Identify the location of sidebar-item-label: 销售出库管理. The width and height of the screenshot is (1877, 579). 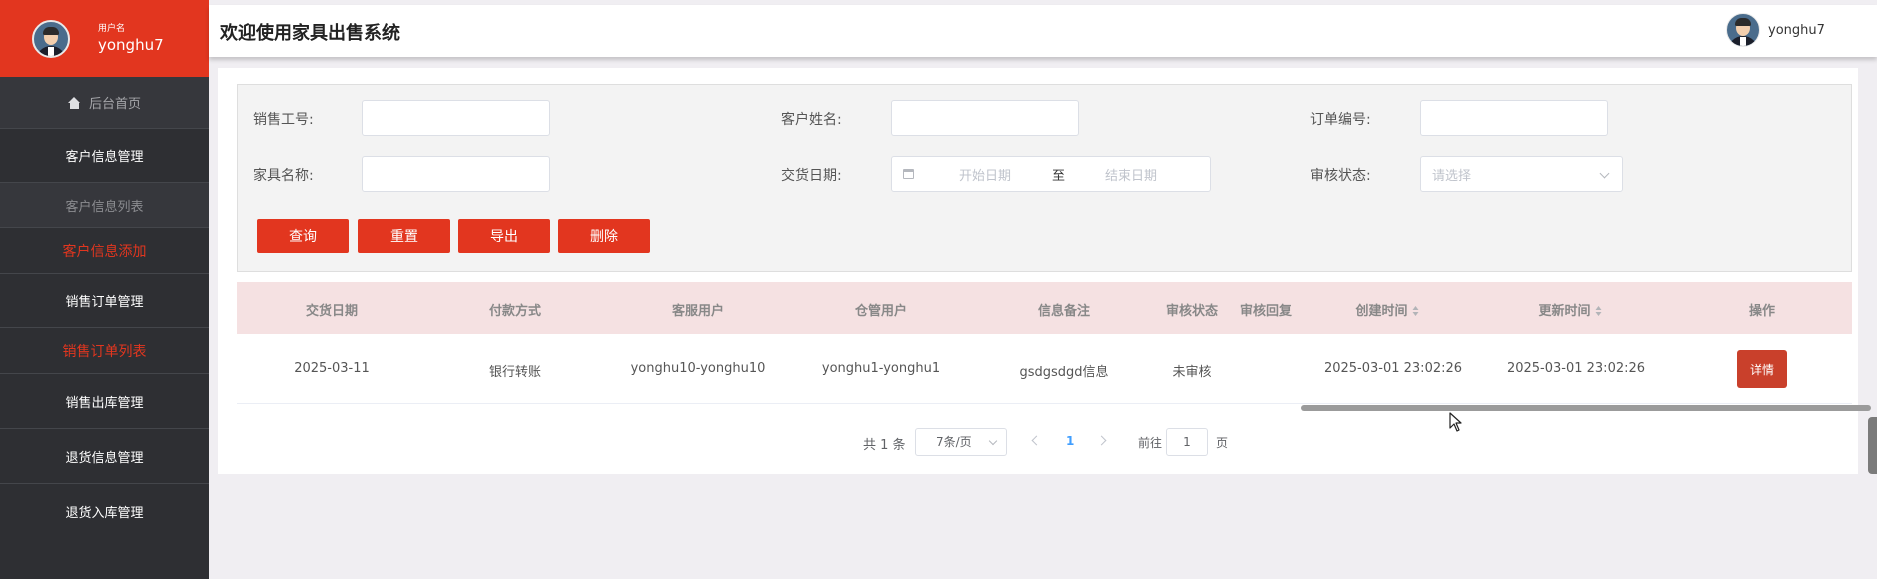
(104, 403).